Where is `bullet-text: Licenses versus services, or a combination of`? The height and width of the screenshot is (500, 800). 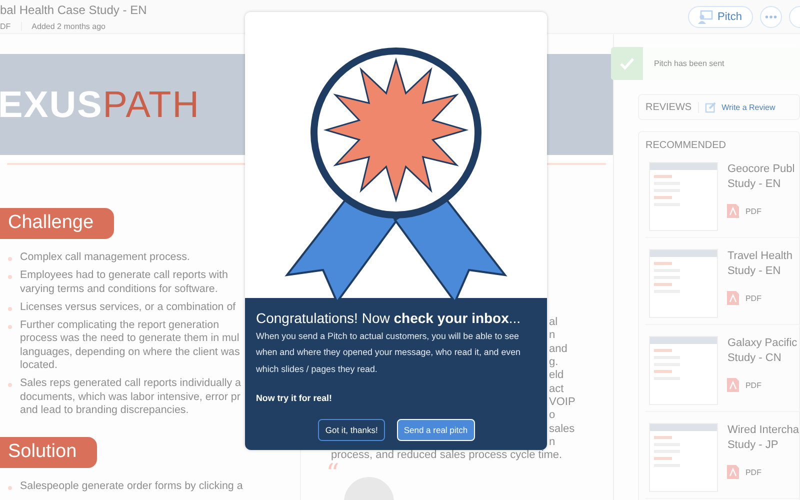
bullet-text: Licenses versus services, or a combination of is located at coordinates (128, 307).